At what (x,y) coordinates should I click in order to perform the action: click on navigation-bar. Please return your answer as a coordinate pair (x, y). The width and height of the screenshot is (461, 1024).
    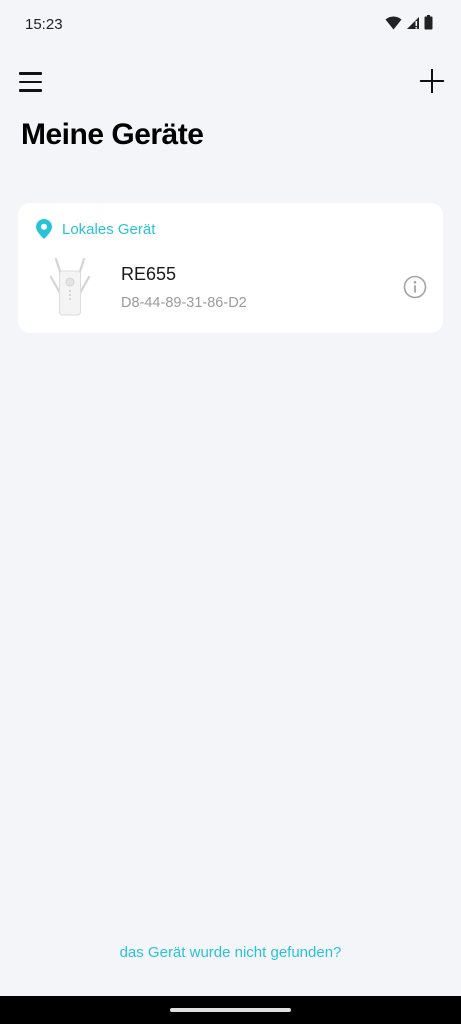
    Looking at the image, I should click on (230, 1010).